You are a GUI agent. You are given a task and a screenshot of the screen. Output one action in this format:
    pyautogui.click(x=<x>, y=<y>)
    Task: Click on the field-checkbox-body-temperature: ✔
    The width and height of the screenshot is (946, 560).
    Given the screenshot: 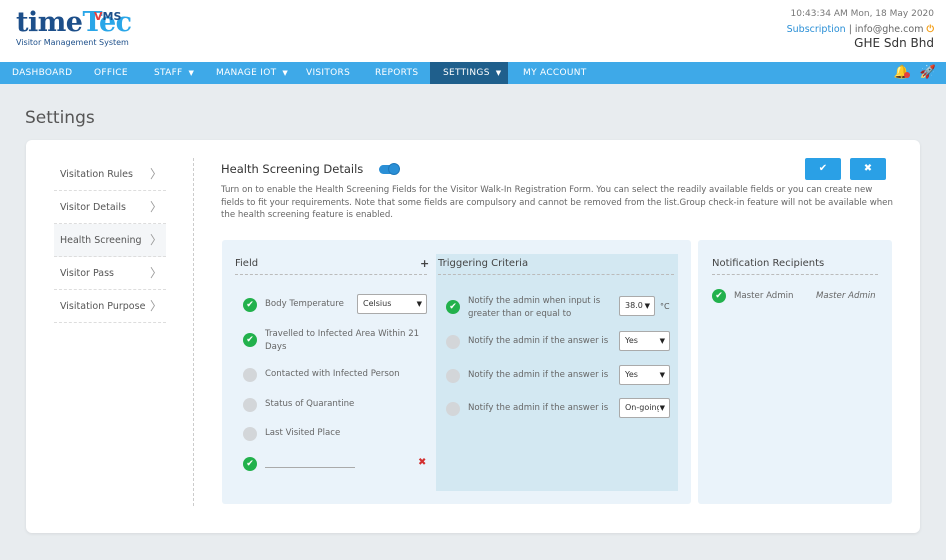 What is the action you would take?
    pyautogui.click(x=250, y=305)
    